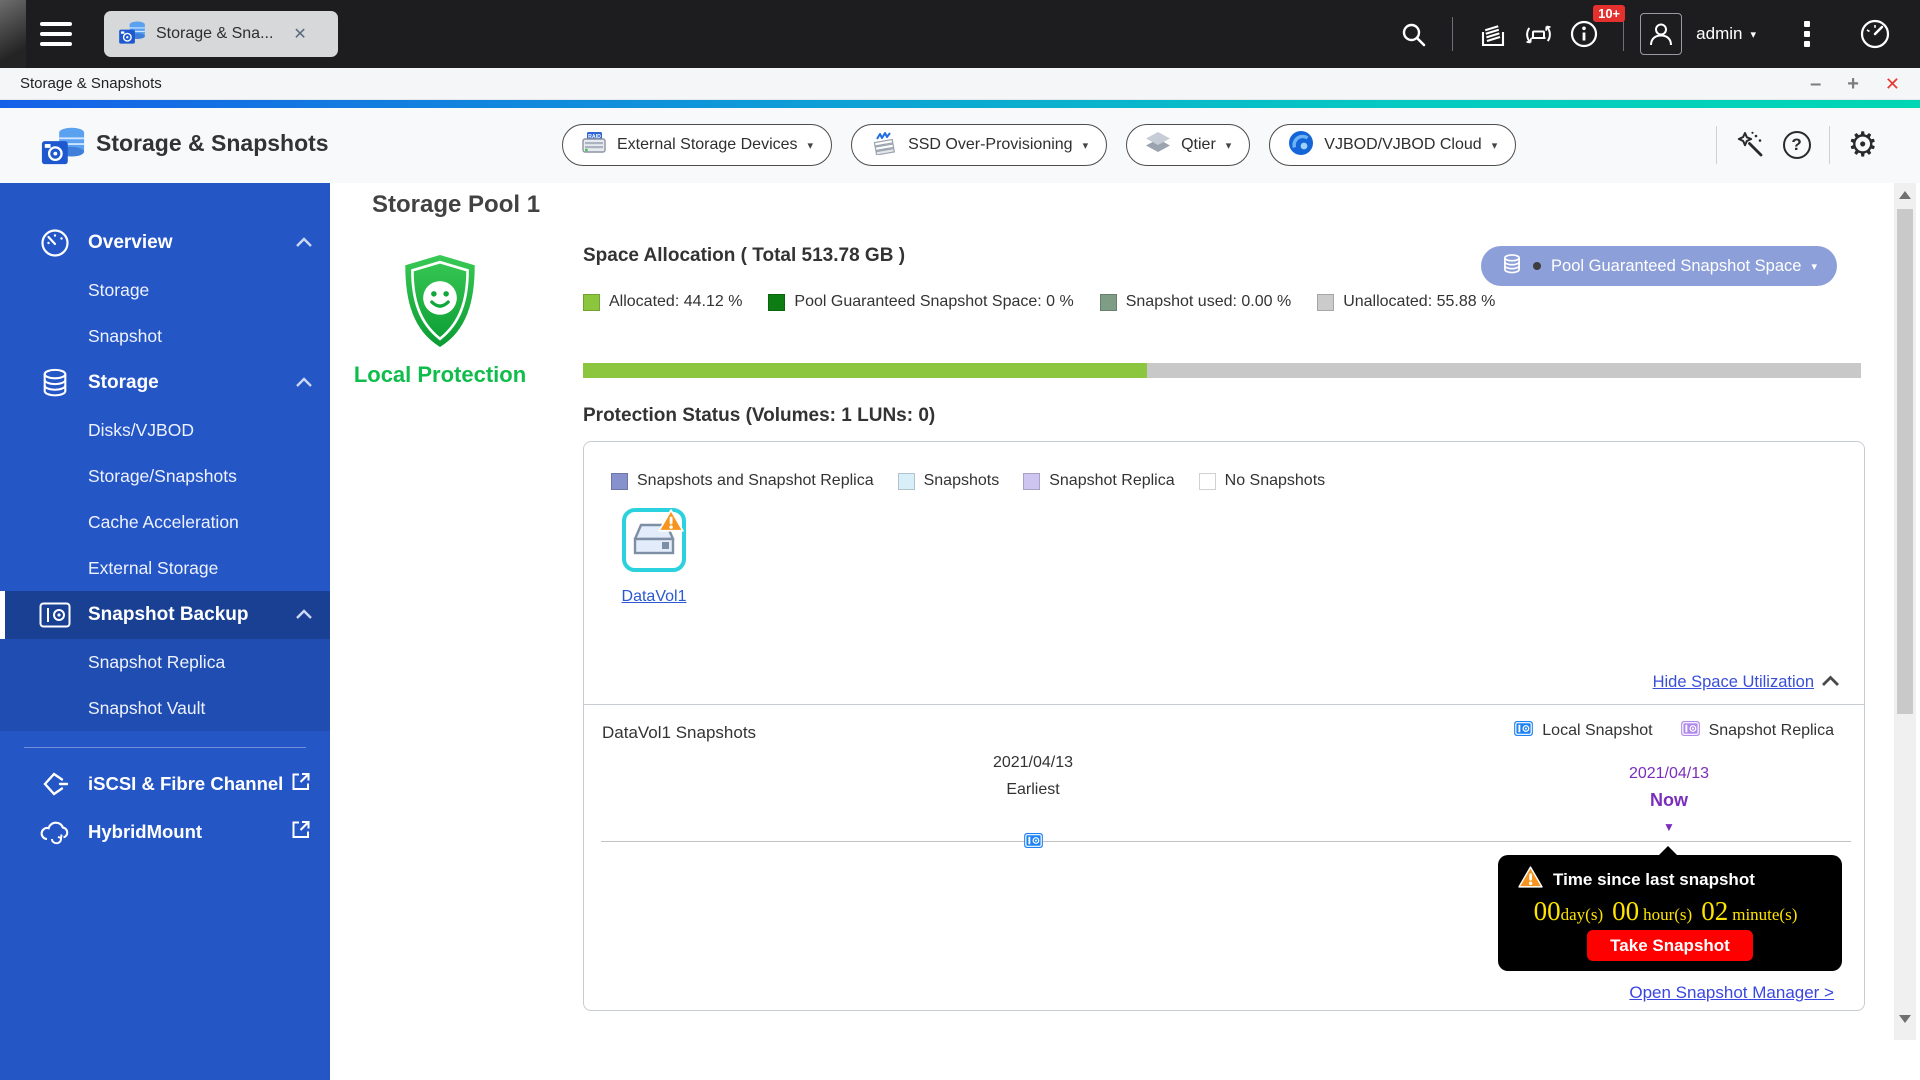 This screenshot has width=1920, height=1080. Describe the element at coordinates (865, 370) in the screenshot. I see `allocated-fill` at that location.